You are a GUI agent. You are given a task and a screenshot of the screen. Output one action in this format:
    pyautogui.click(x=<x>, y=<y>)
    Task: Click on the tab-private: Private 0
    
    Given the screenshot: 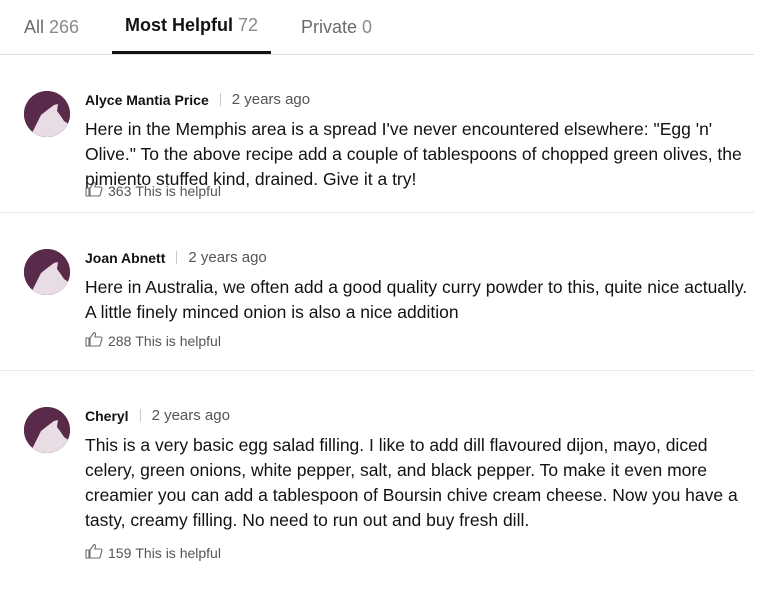 What is the action you would take?
    pyautogui.click(x=336, y=27)
    